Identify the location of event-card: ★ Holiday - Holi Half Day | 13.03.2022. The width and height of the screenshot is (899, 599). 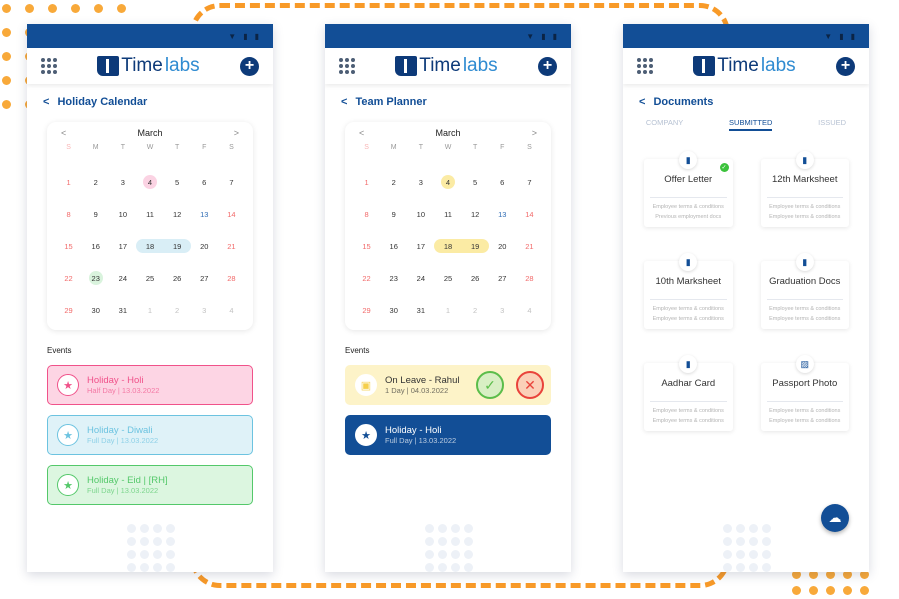
(150, 385).